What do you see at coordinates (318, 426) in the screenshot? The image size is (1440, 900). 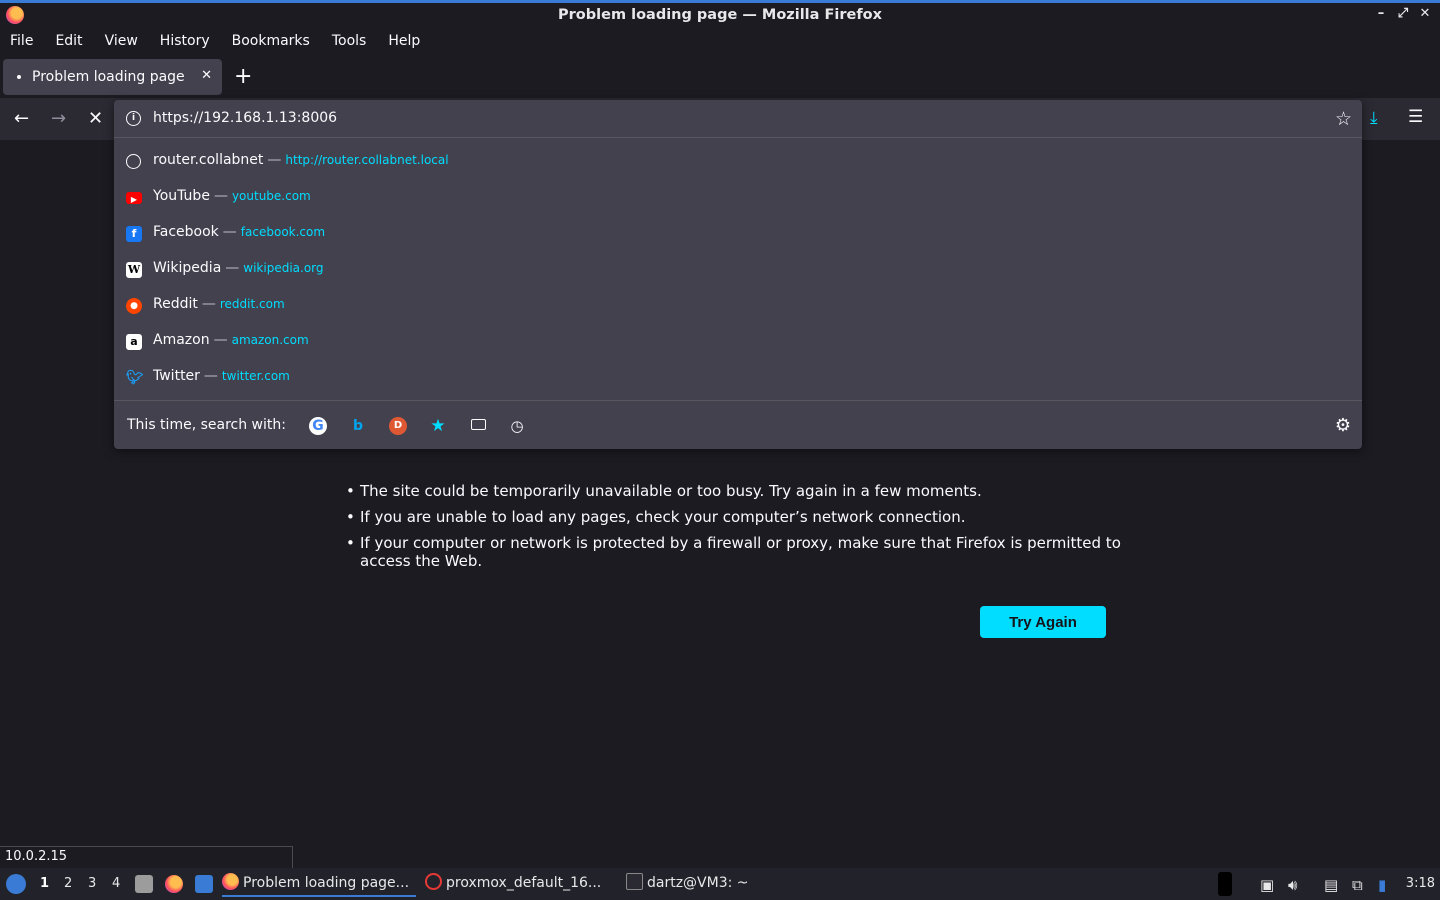 I see `google-icon: G` at bounding box center [318, 426].